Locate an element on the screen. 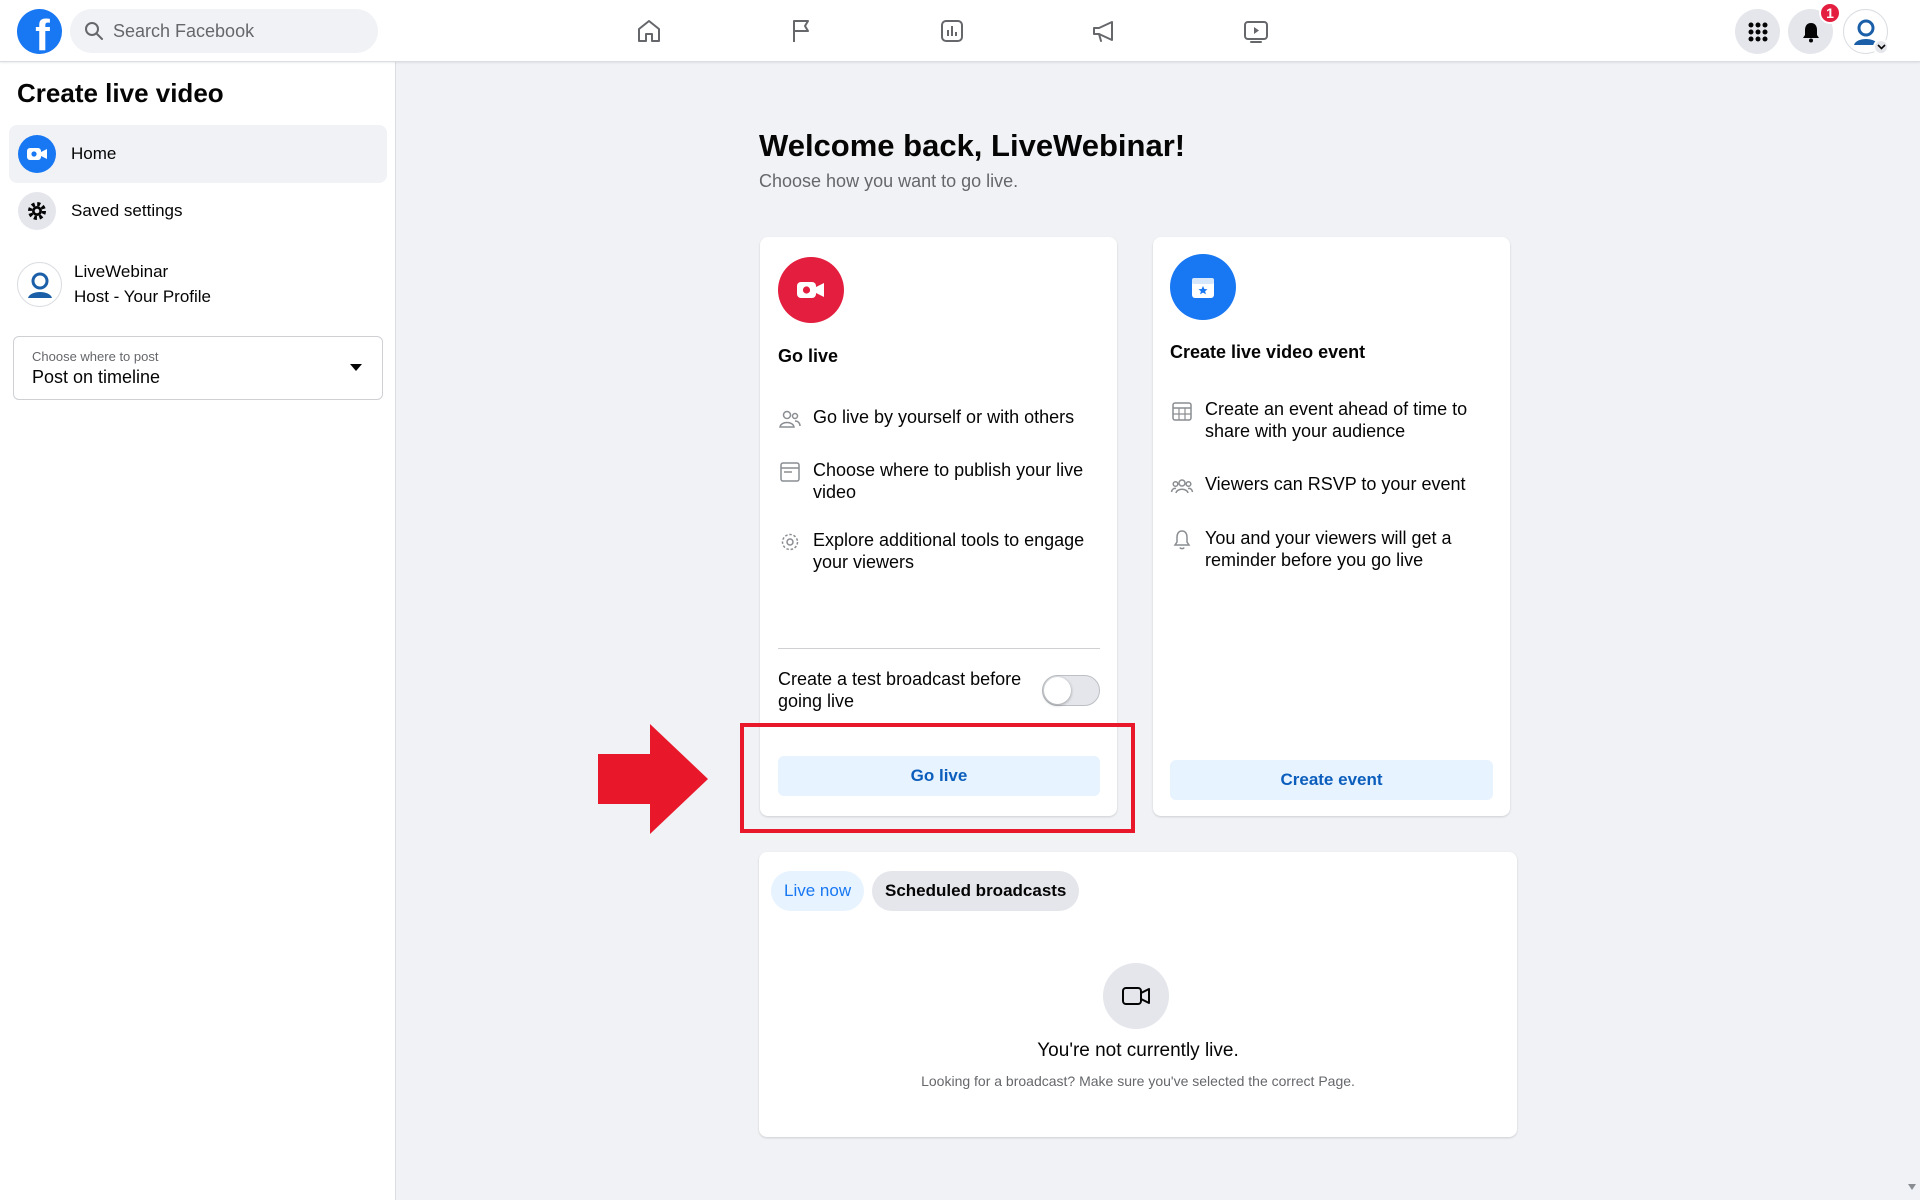  live-video-icon is located at coordinates (37, 154).